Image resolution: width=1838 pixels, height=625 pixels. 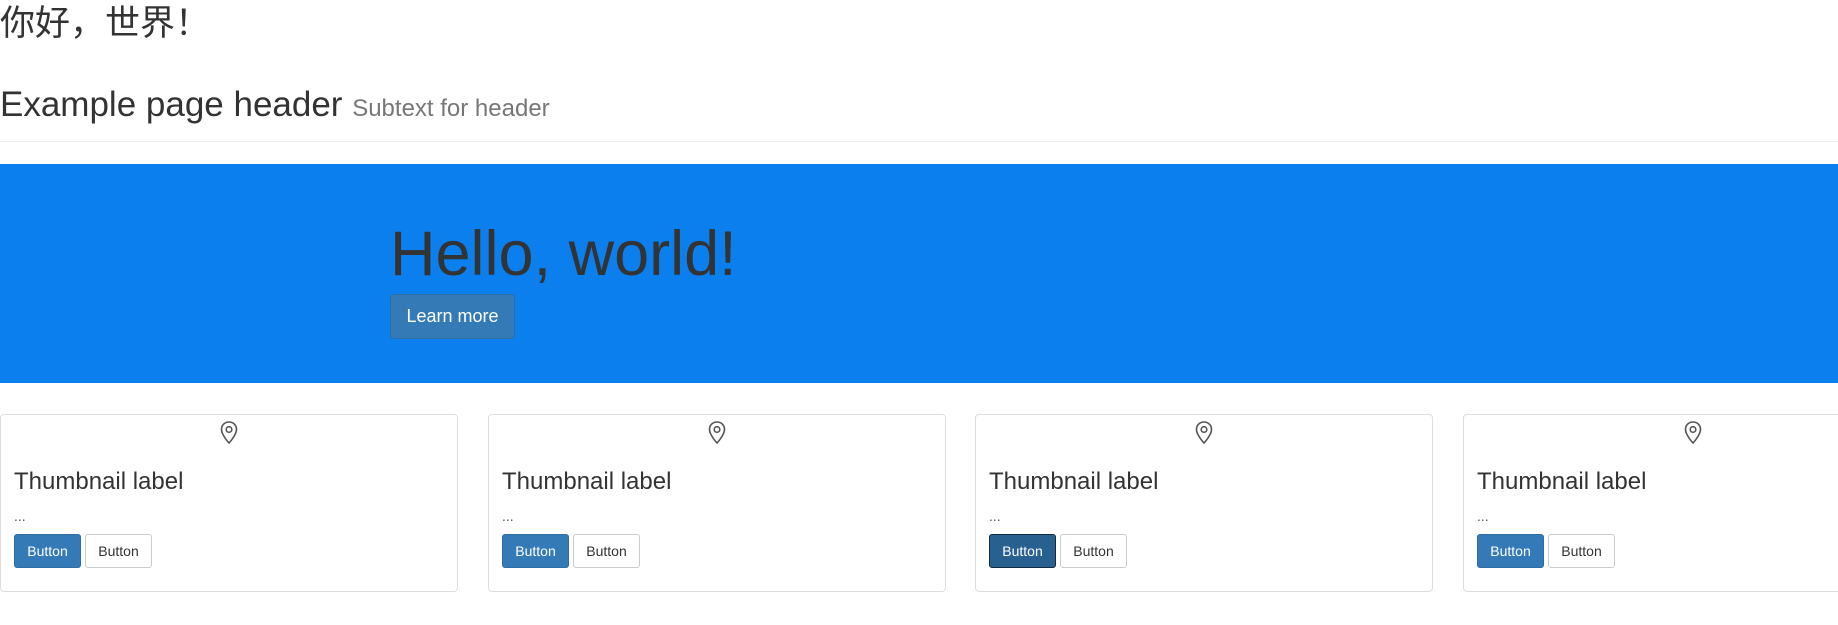 What do you see at coordinates (919, 107) in the screenshot?
I see `page-header-title: Example page header Subtext for header` at bounding box center [919, 107].